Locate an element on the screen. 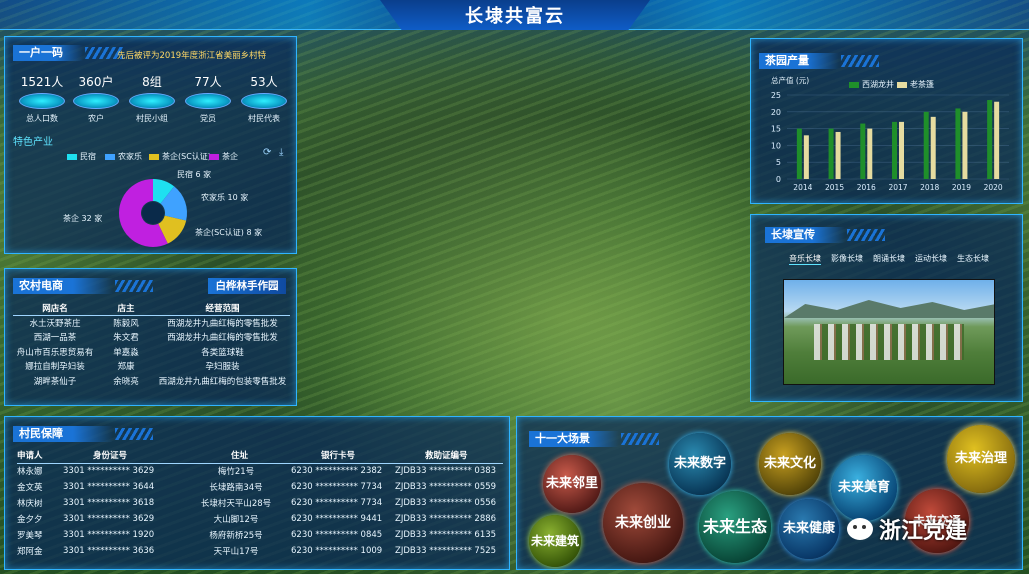  tab-eco: 生态长埭 is located at coordinates (973, 258).